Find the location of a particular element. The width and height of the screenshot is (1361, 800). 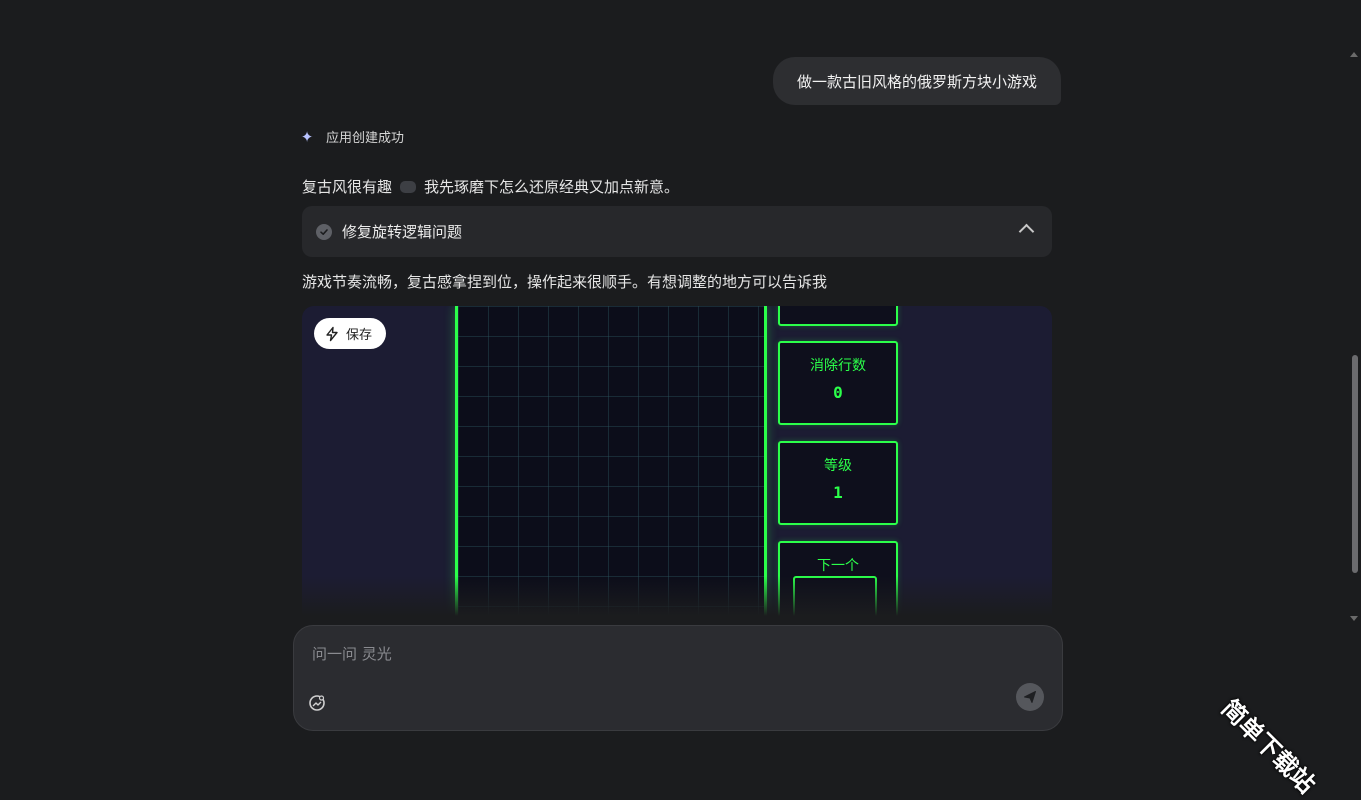

chat-input is located at coordinates (632, 654).